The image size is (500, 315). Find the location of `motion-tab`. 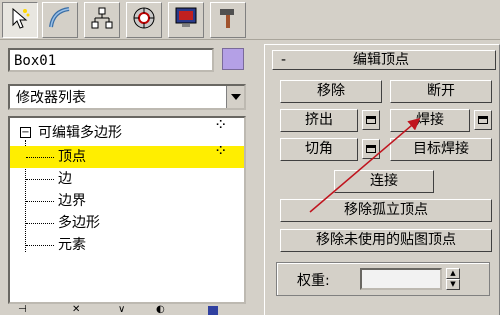

motion-tab is located at coordinates (144, 20).